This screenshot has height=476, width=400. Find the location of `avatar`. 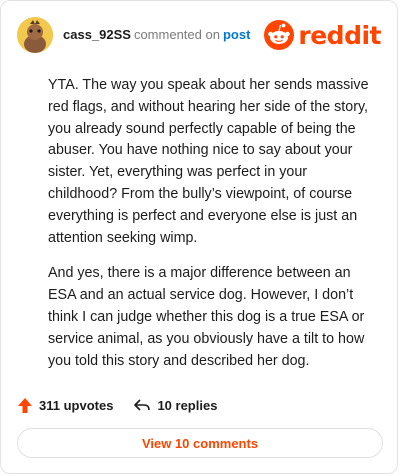

avatar is located at coordinates (35, 35).